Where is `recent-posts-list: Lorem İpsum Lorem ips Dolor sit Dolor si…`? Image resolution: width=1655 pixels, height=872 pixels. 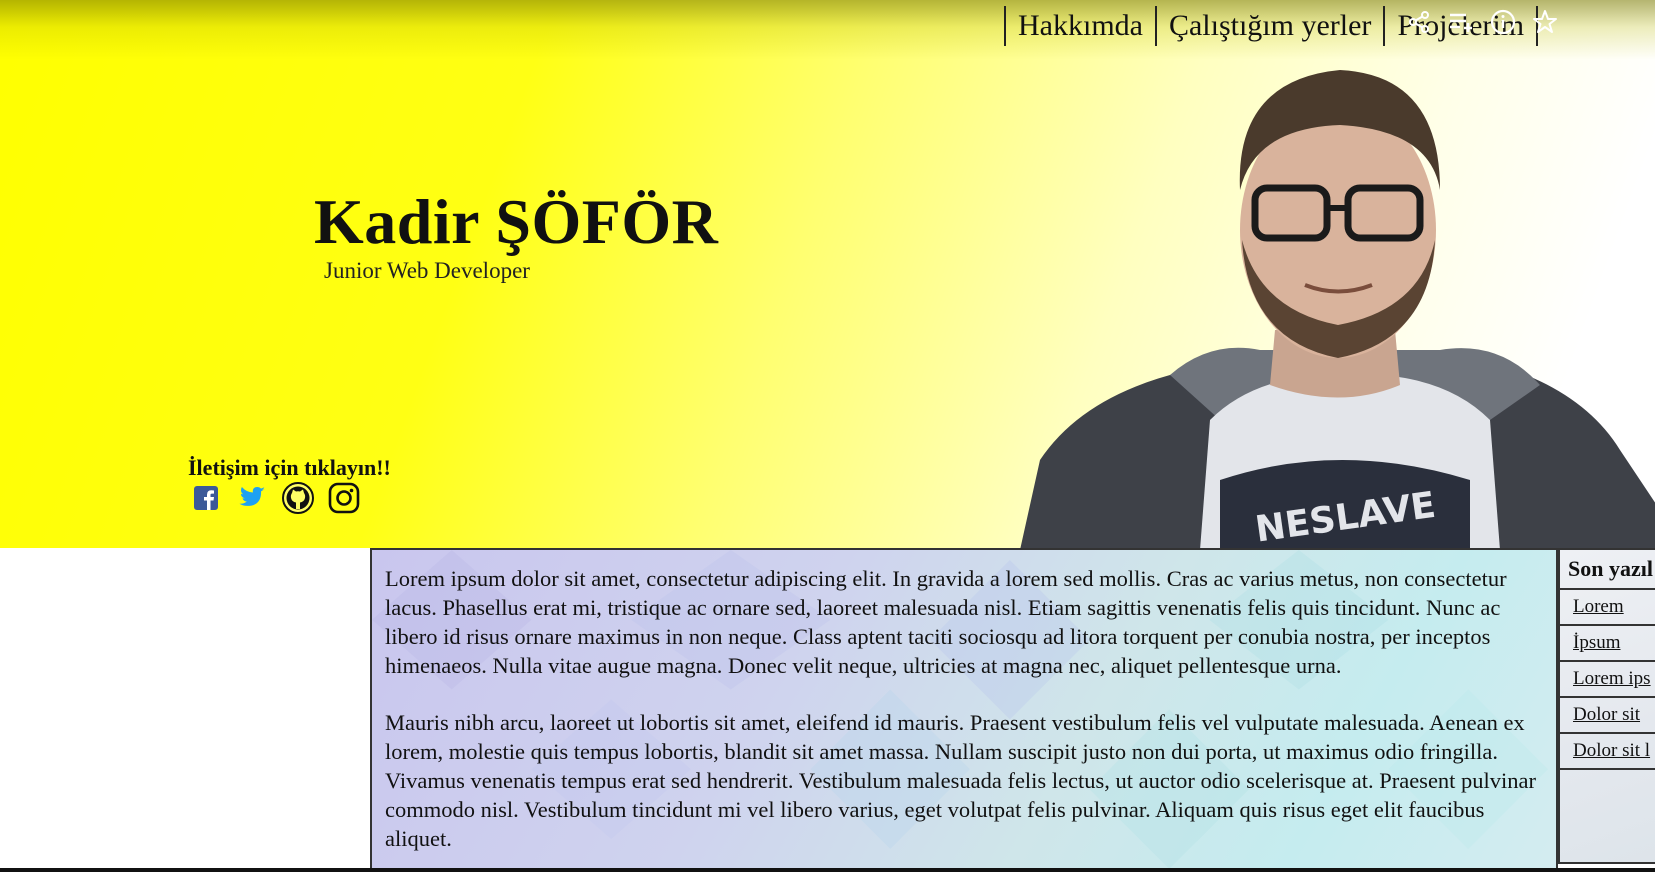
recent-posts-list: Lorem İpsum Lorem ips Dolor sit Dolor si… is located at coordinates (1607, 680).